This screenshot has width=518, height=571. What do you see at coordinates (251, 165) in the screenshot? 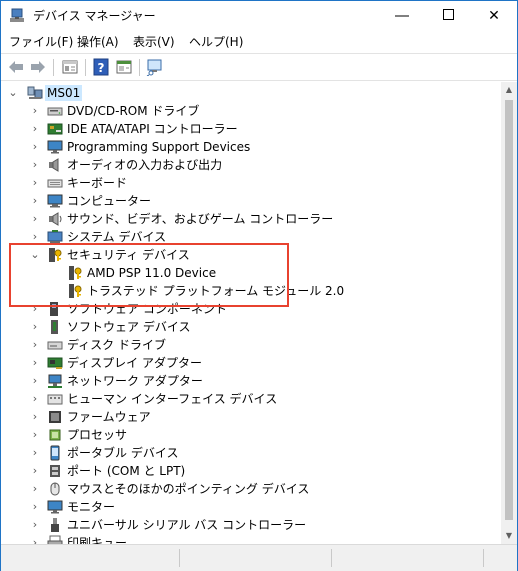
I see `tree-category-row: › オーディオの入力および出力` at bounding box center [251, 165].